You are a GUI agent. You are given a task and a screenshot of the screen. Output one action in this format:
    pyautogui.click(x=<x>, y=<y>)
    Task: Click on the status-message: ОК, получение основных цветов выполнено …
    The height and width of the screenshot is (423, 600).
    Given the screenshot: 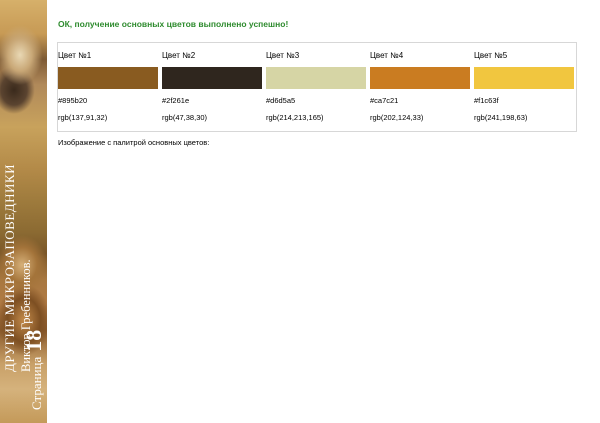 What is the action you would take?
    pyautogui.click(x=173, y=24)
    